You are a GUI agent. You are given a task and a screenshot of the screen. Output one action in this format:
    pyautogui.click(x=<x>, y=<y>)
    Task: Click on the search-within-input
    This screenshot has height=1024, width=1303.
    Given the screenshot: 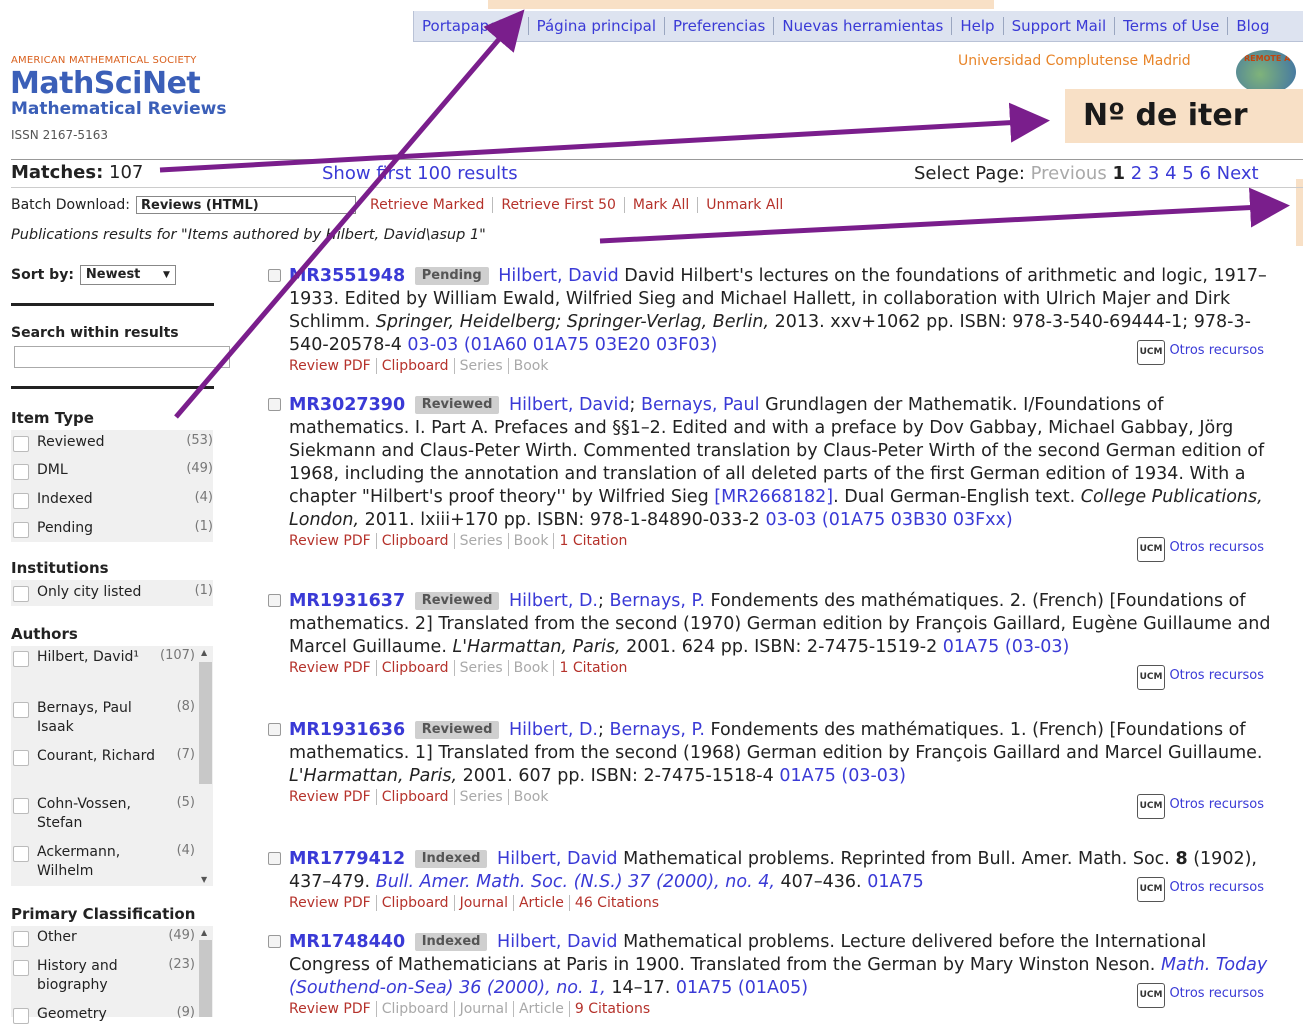 What is the action you would take?
    pyautogui.click(x=122, y=357)
    